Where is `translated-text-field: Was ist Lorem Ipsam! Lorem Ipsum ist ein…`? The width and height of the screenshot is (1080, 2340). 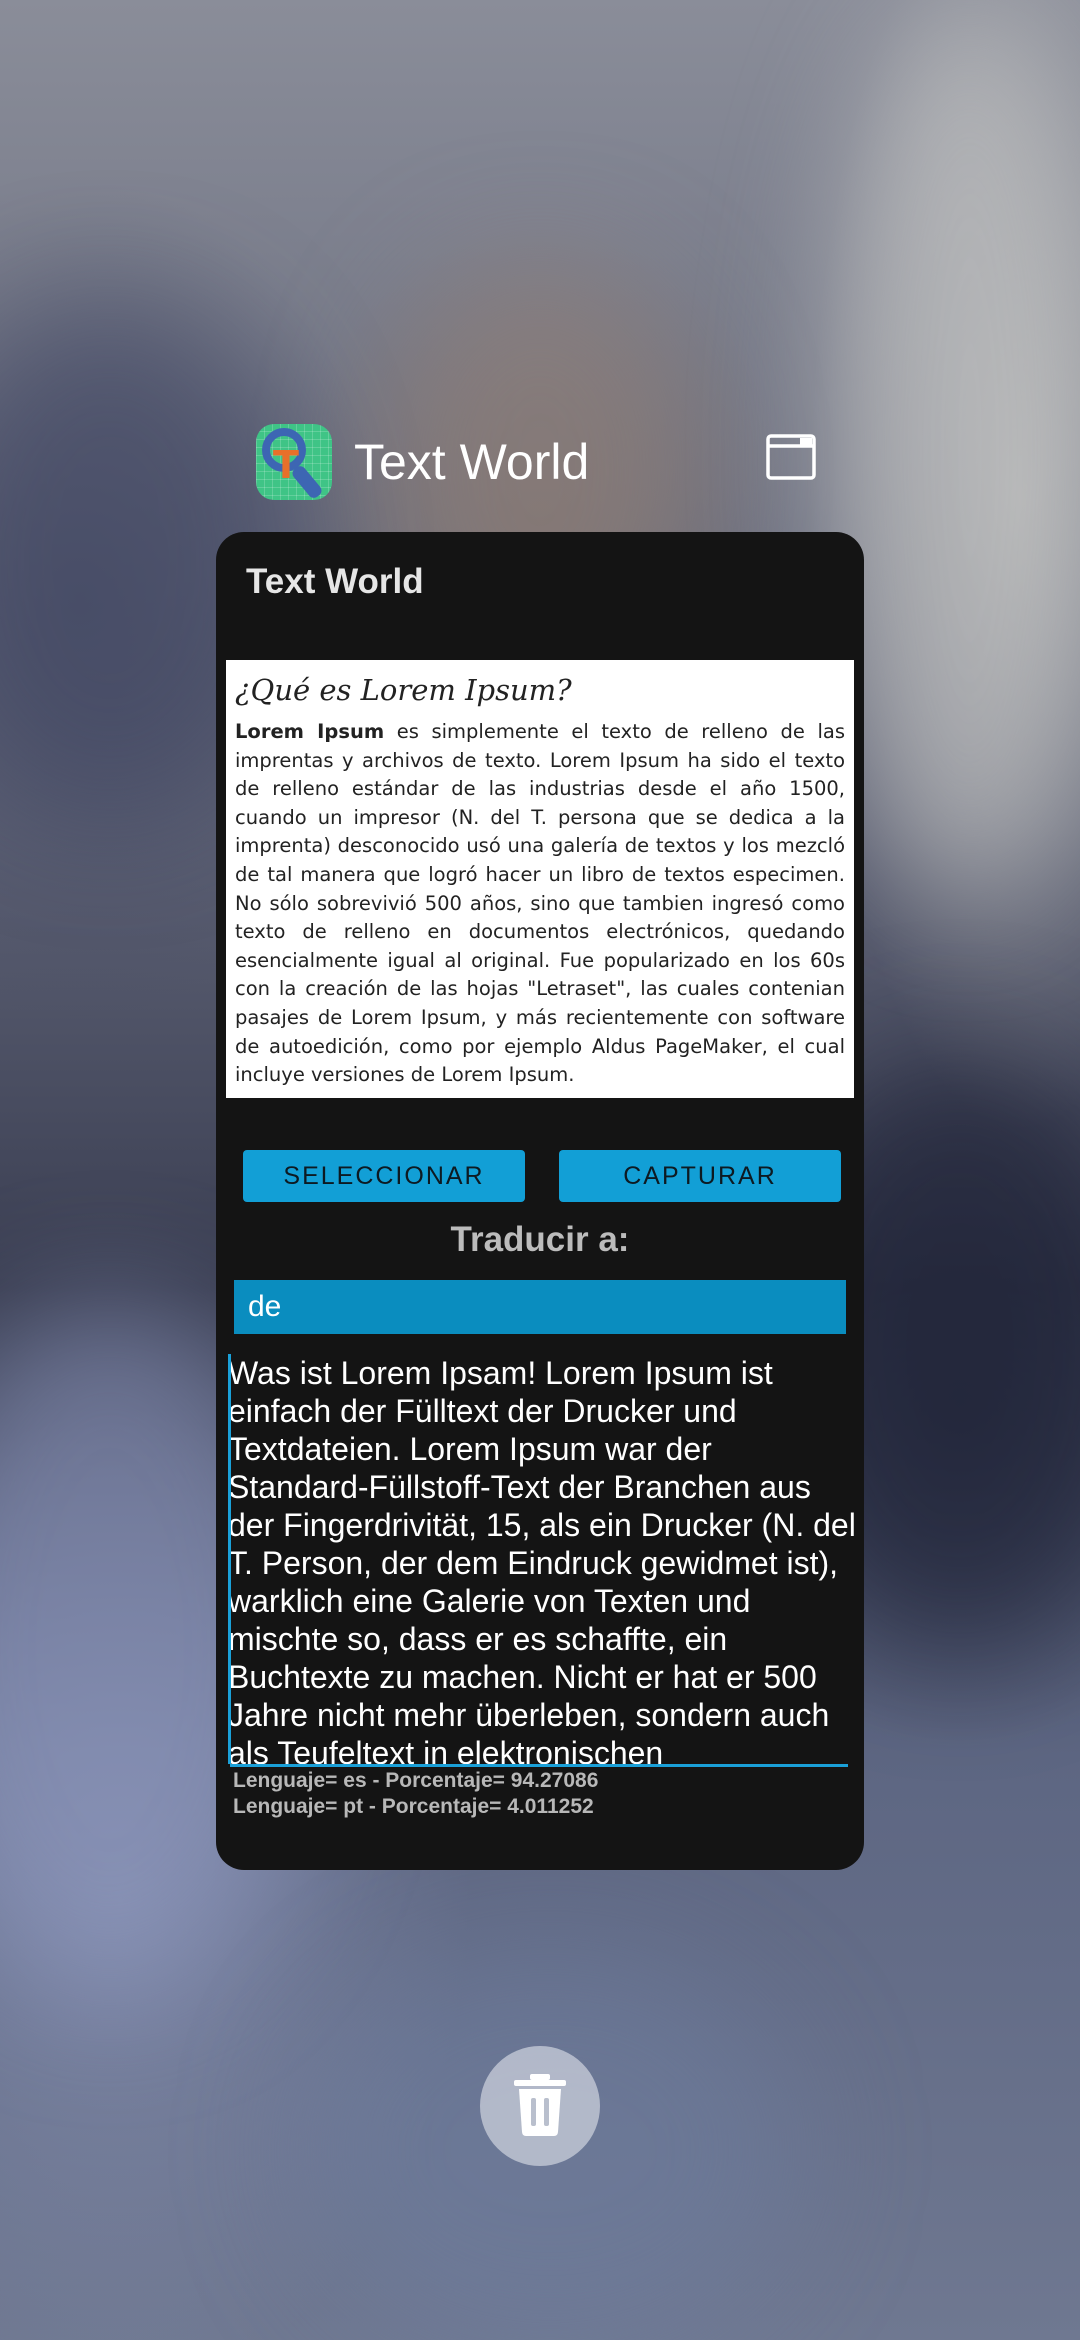
translated-text-field: Was ist Lorem Ipsam! Lorem Ipsum ist ein… is located at coordinates (543, 1559).